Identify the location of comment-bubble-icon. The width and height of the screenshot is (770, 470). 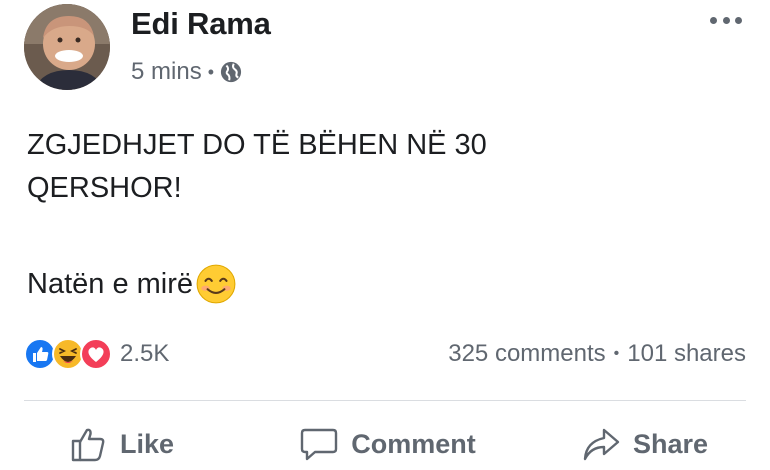
(319, 444).